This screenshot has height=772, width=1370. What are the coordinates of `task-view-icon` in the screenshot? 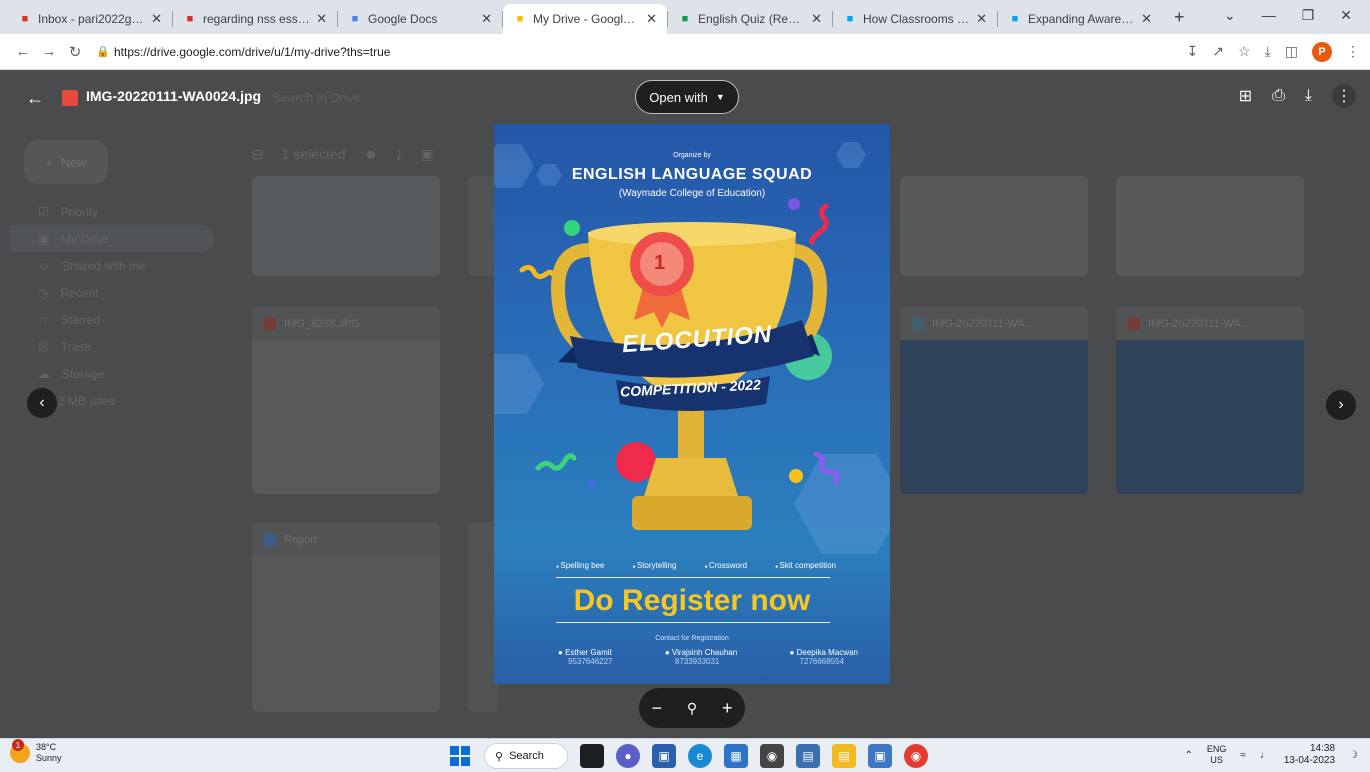 It's located at (592, 756).